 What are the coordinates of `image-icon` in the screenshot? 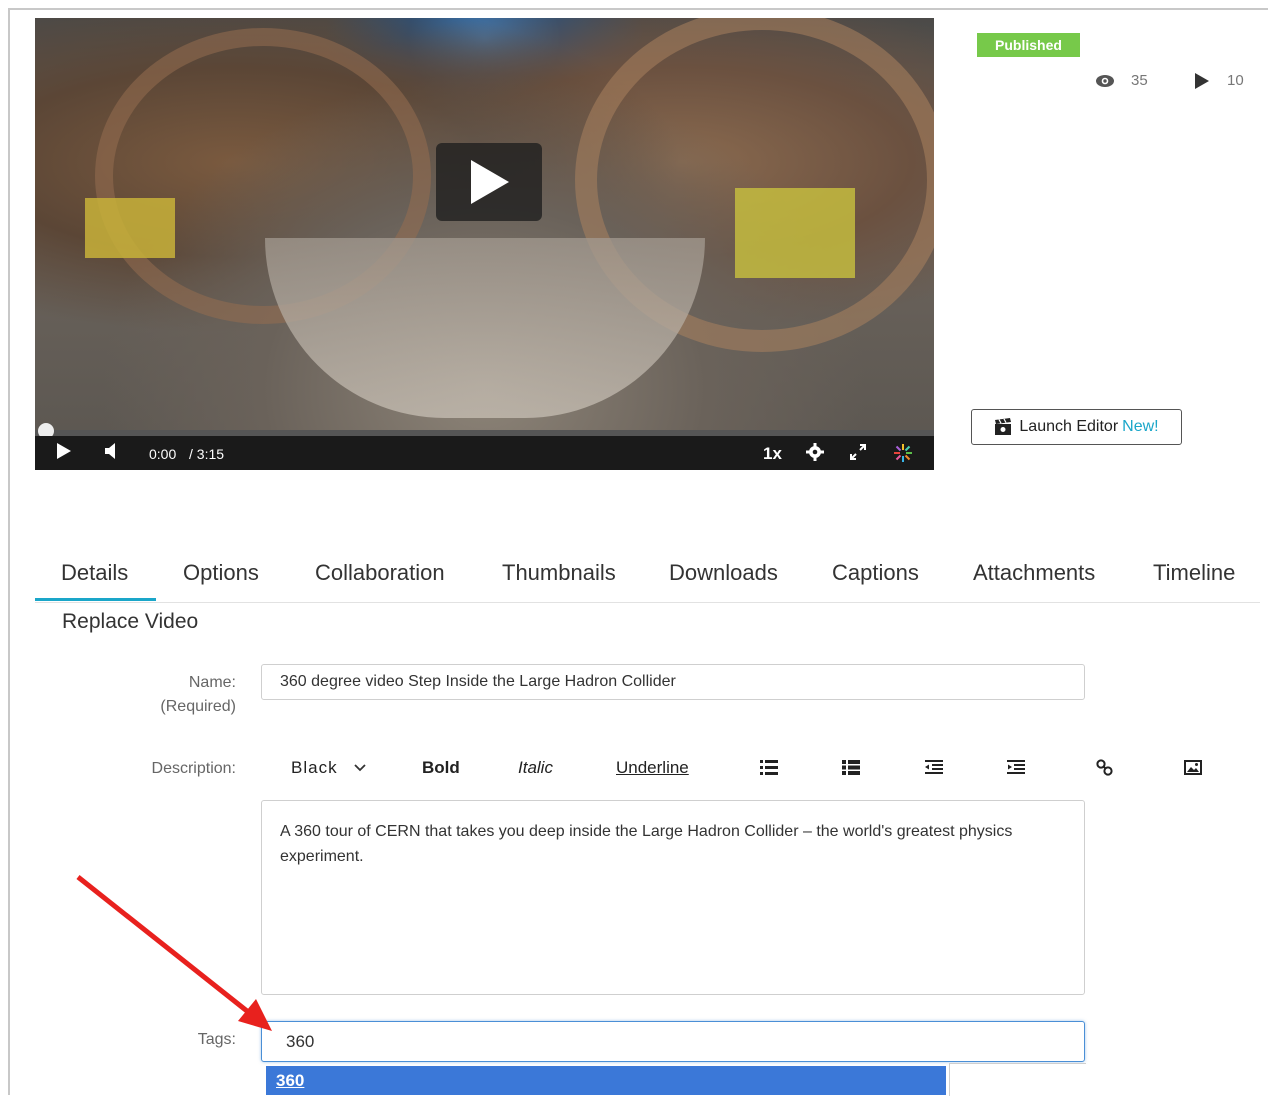 It's located at (1193, 767).